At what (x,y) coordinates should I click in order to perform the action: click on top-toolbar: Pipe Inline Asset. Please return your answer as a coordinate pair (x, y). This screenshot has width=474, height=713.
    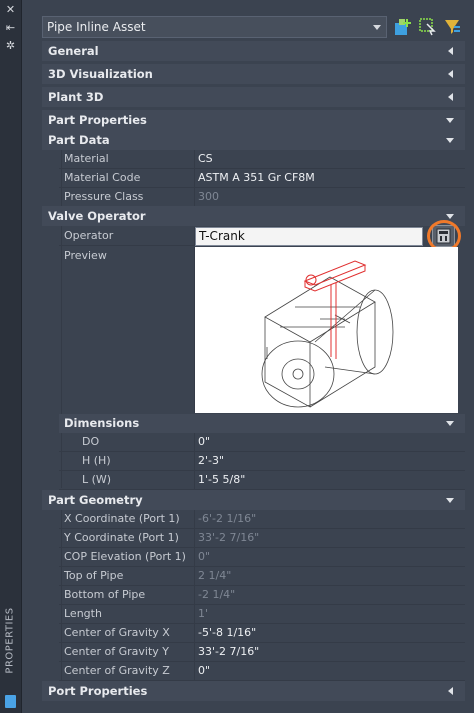
    Looking at the image, I should click on (258, 27).